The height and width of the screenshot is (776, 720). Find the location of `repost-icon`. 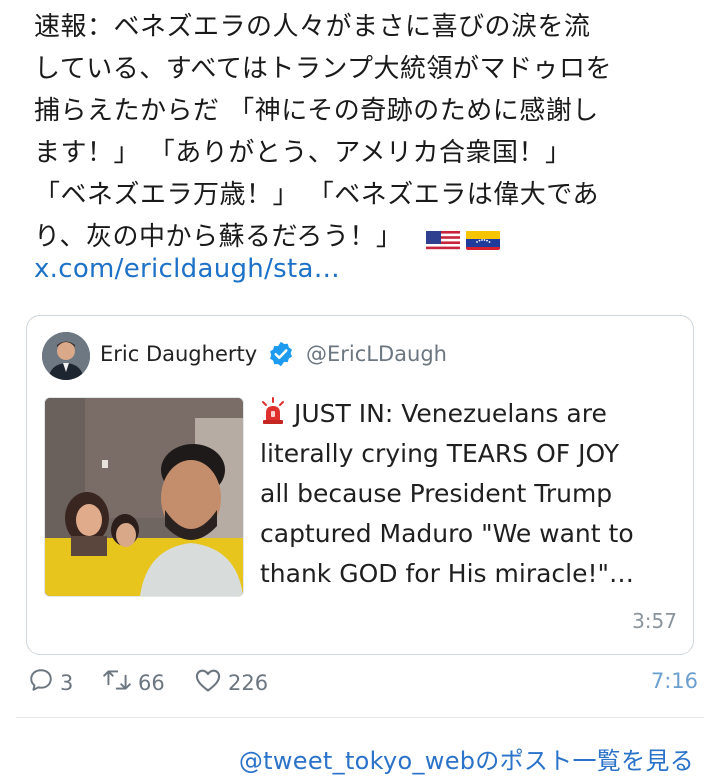

repost-icon is located at coordinates (120, 682).